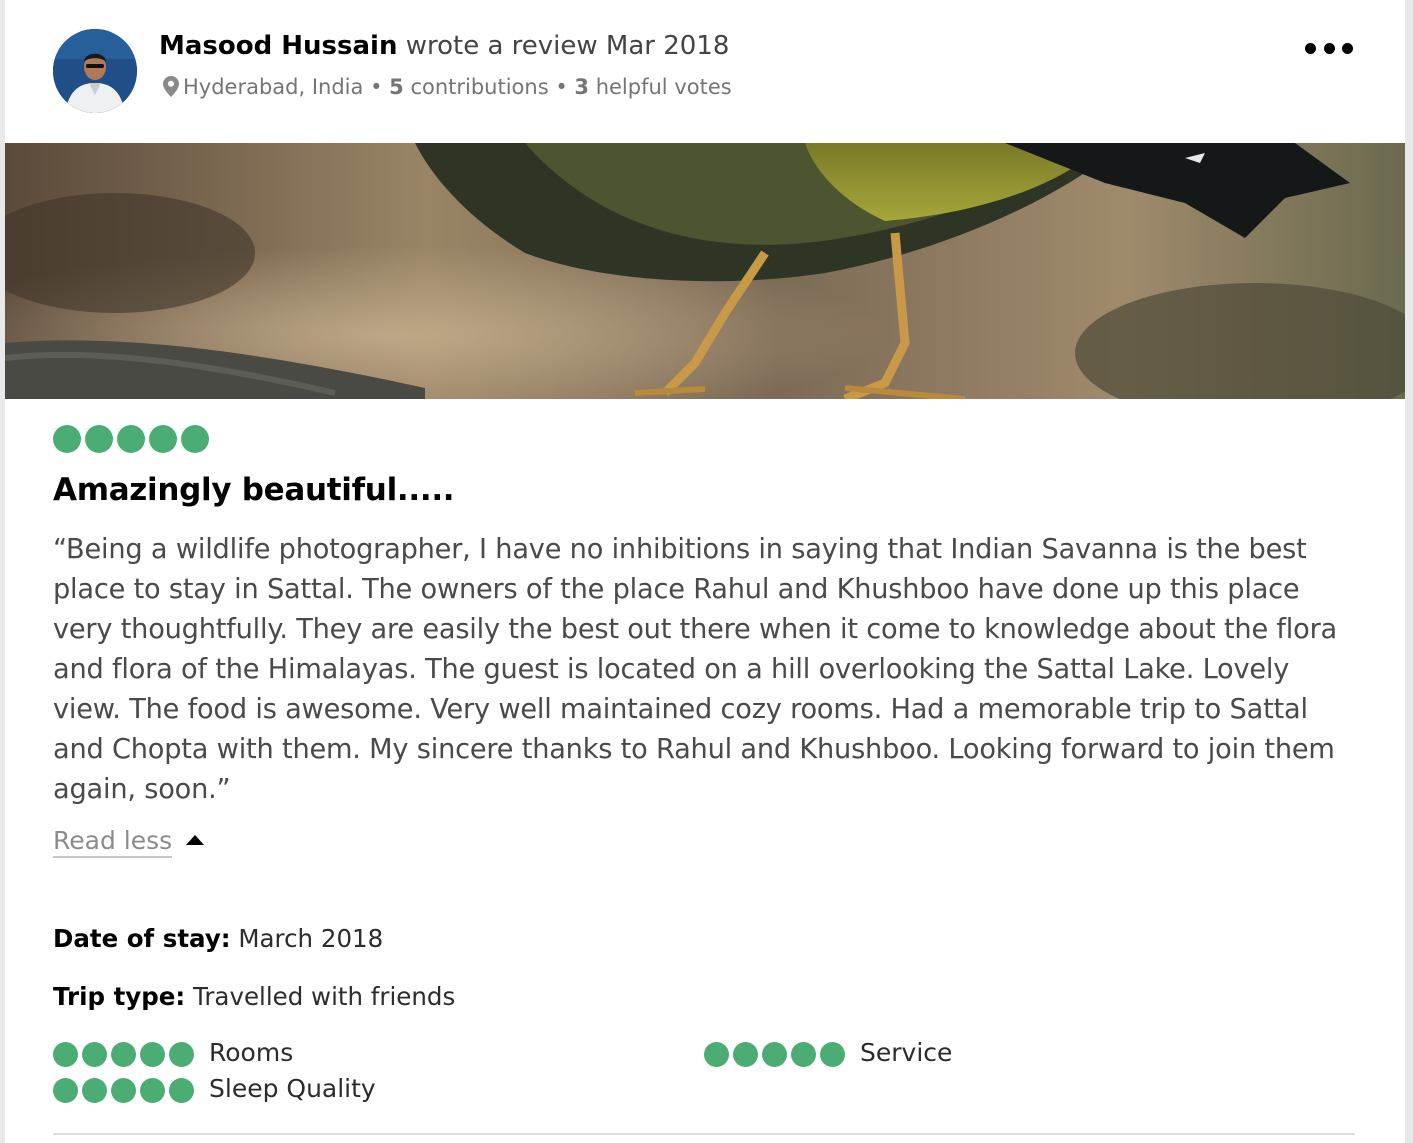 The height and width of the screenshot is (1143, 1413). I want to click on author-avatar, so click(95, 71).